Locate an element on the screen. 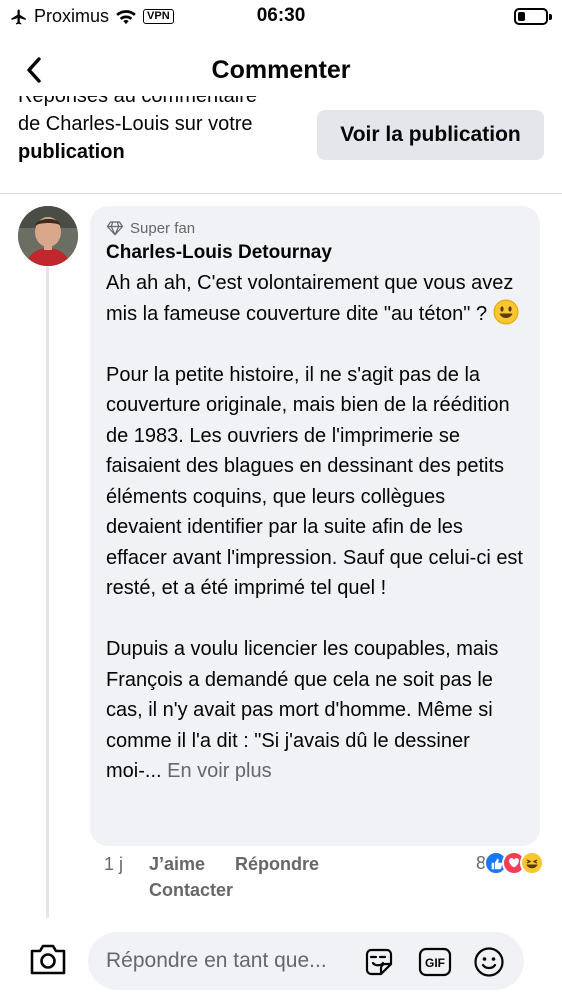  thread-line is located at coordinates (47, 592).